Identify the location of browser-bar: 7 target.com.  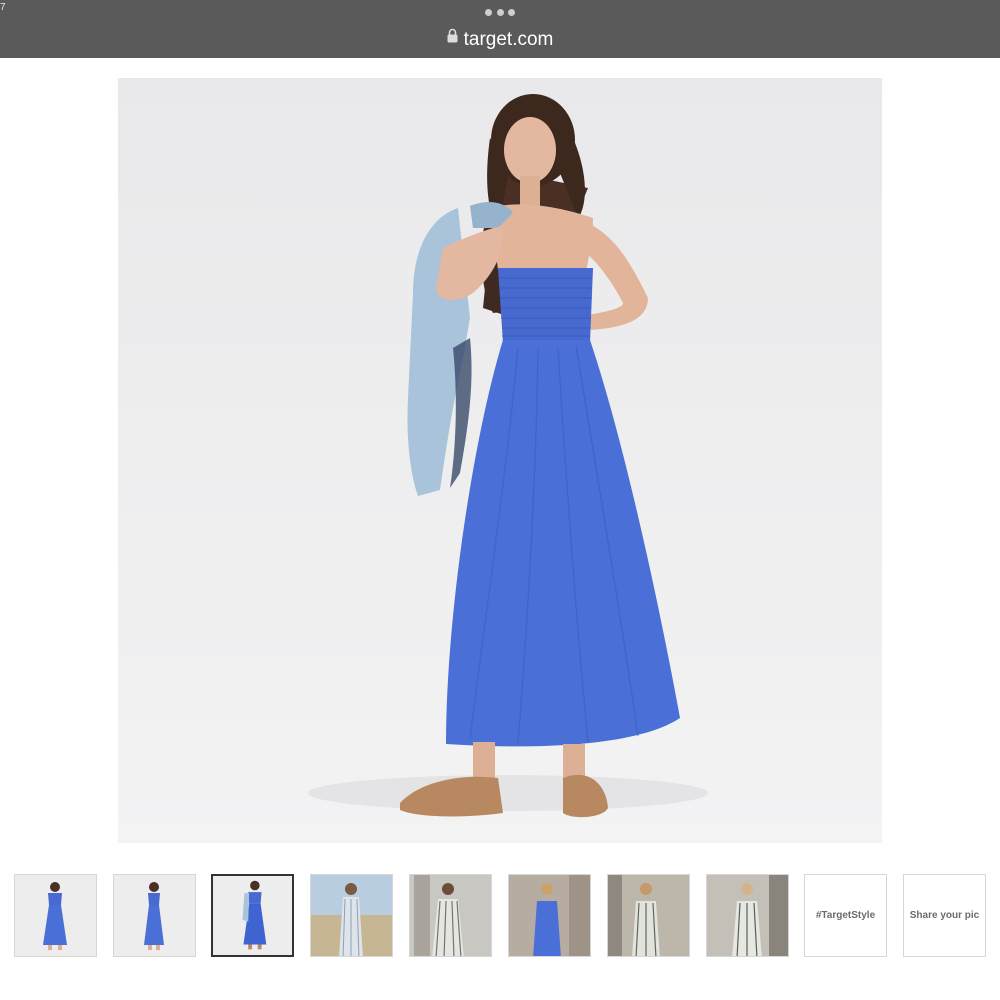
(500, 29).